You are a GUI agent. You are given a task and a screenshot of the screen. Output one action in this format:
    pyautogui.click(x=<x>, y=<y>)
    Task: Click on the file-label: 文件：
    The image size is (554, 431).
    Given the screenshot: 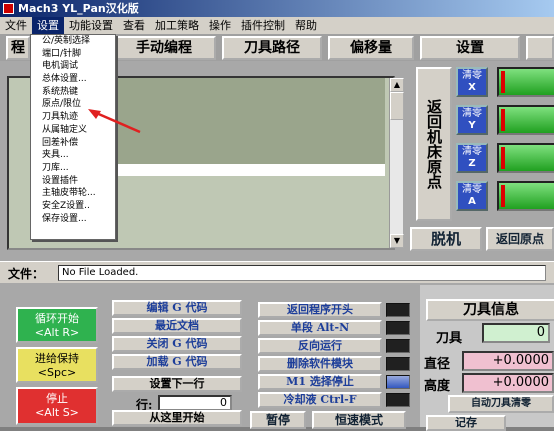 What is the action you would take?
    pyautogui.click(x=26, y=274)
    